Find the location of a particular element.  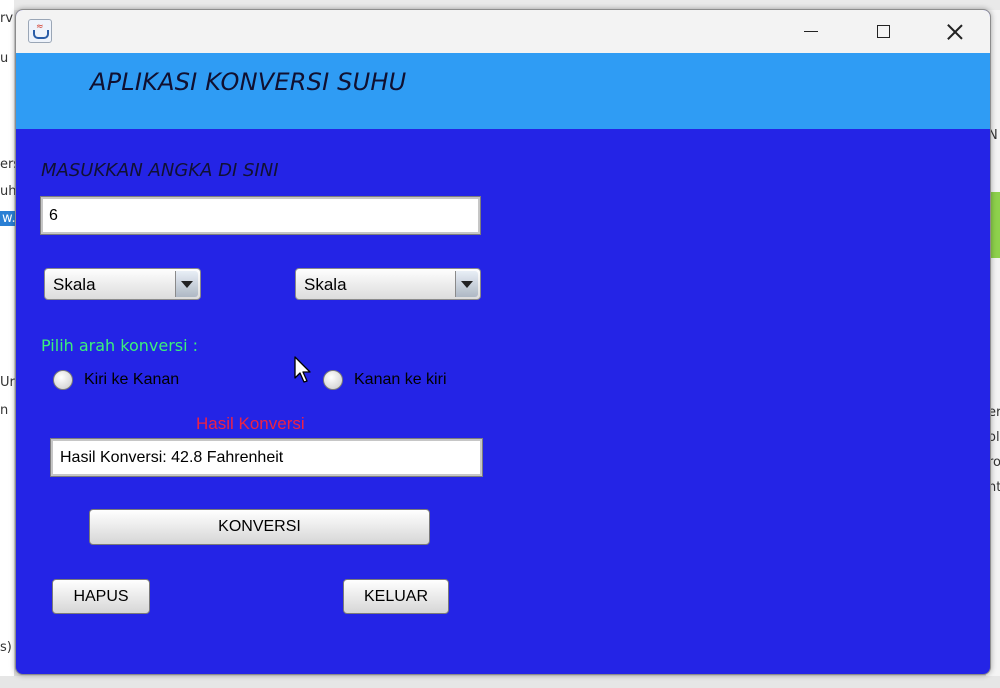

background-text: uh is located at coordinates (8, 191).